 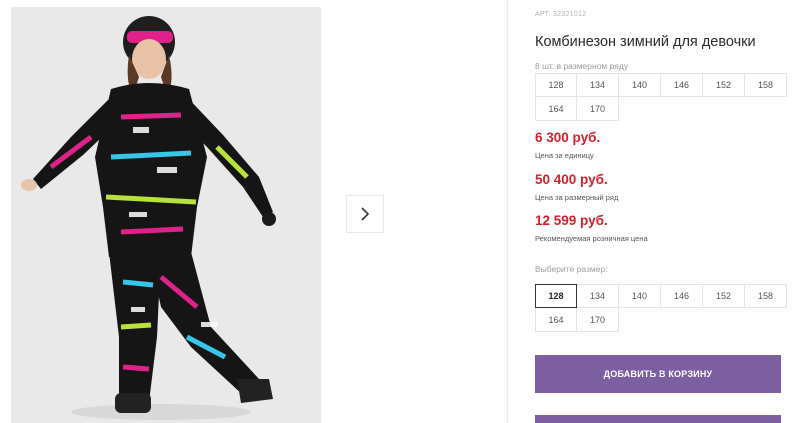 What do you see at coordinates (577, 197) in the screenshot?
I see `pack-price-note: Цена за размерный ряд` at bounding box center [577, 197].